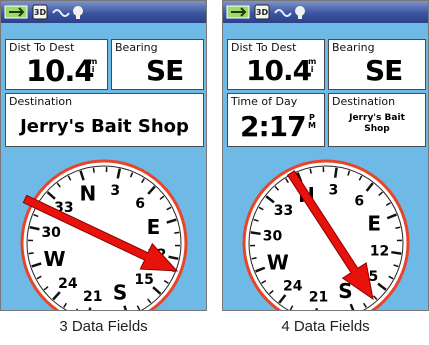 The image size is (429, 345). Describe the element at coordinates (283, 211) in the screenshot. I see `compass-label-33: 33` at that location.